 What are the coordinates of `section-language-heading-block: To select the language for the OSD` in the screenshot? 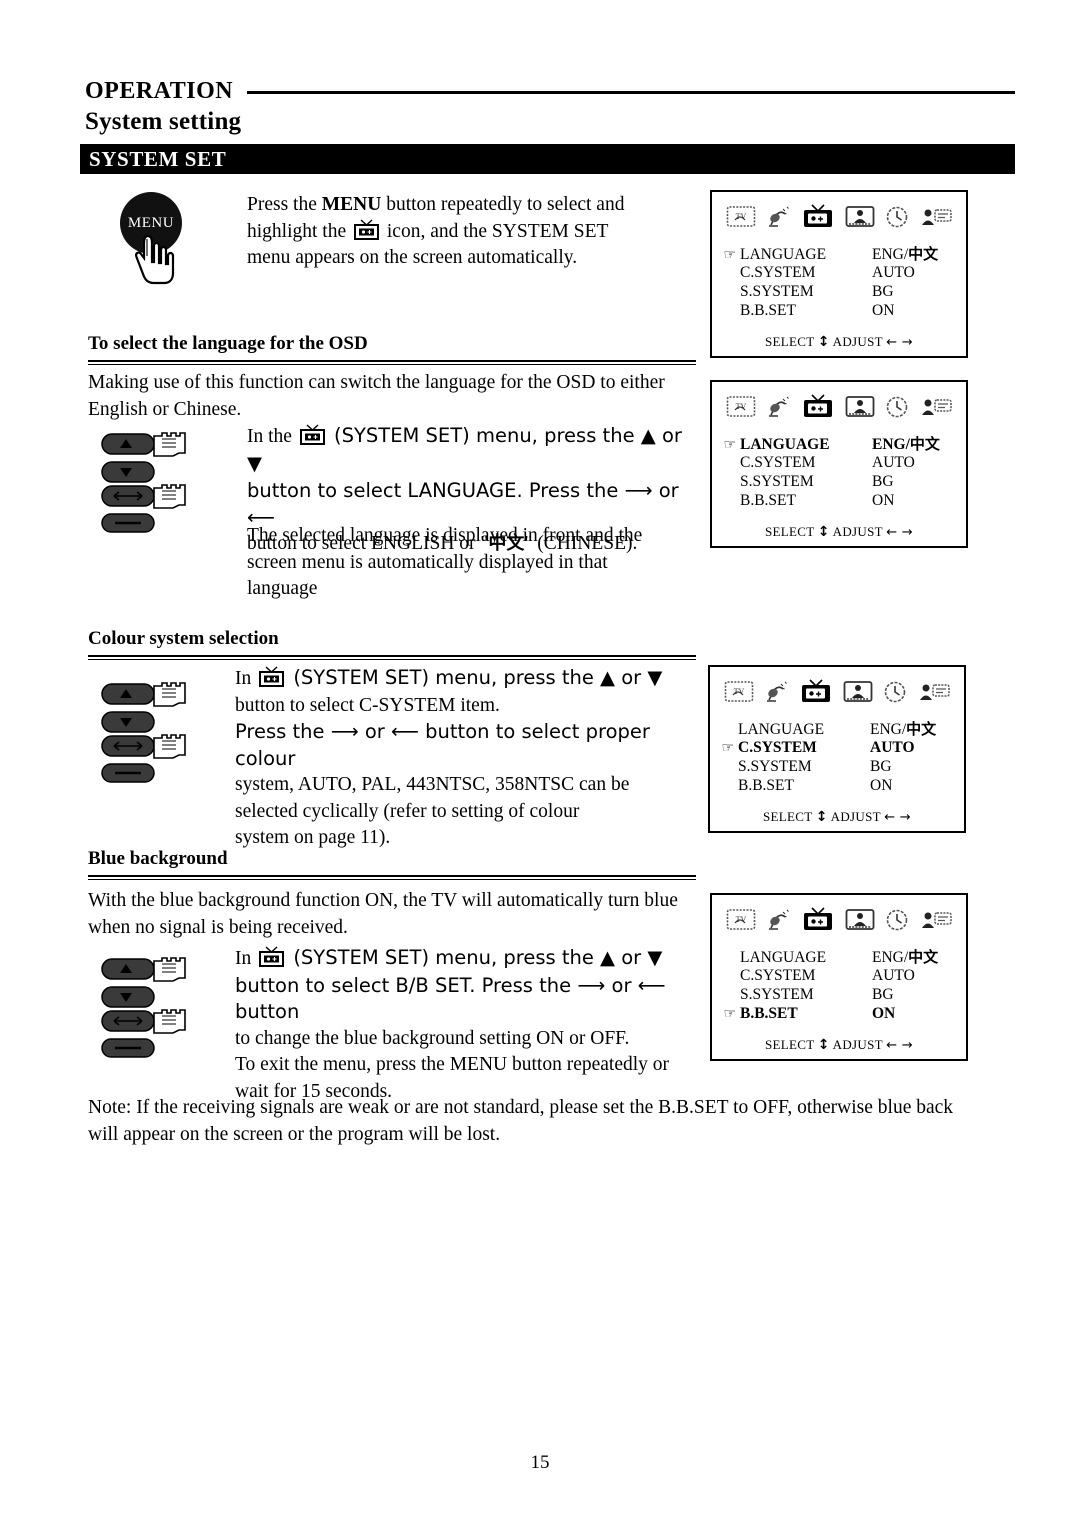 It's located at (392, 349).